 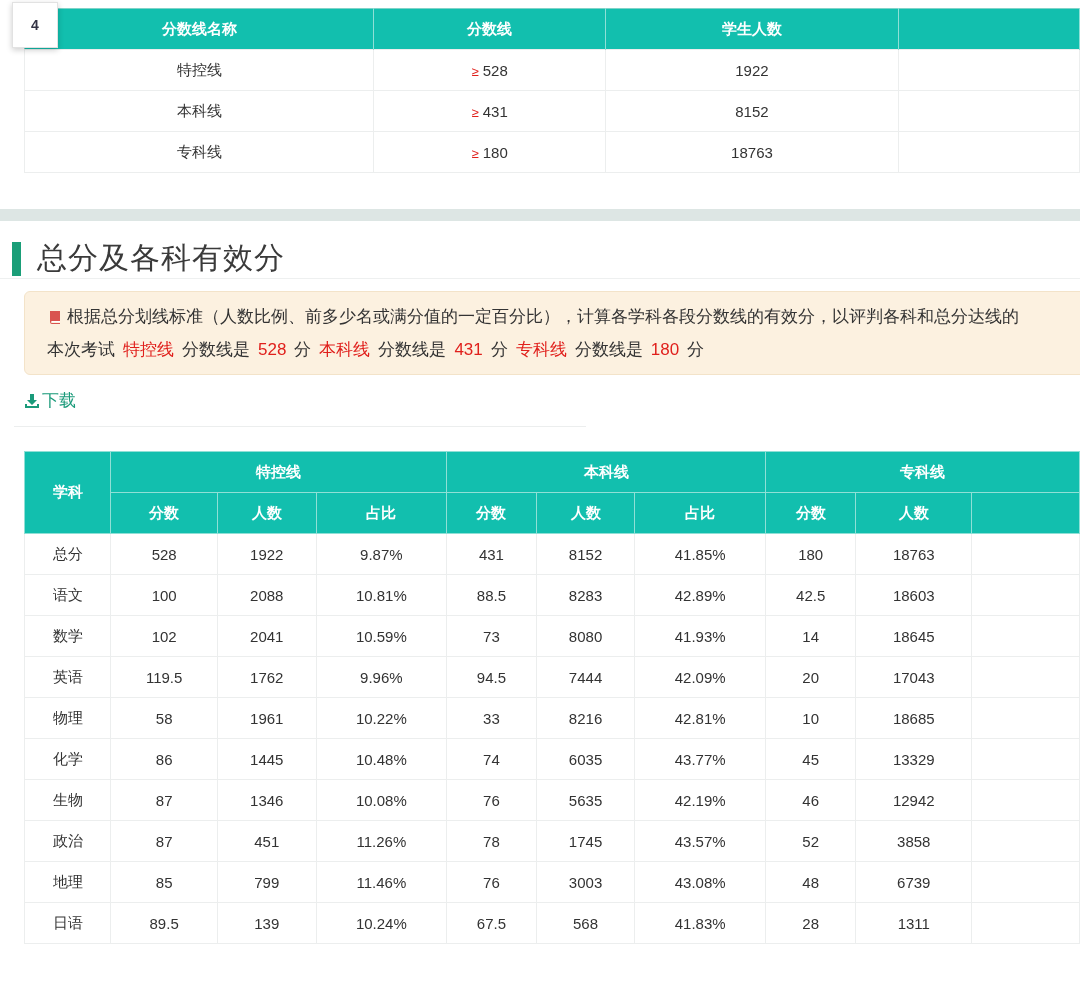 I want to click on download-icon, so click(x=32, y=400).